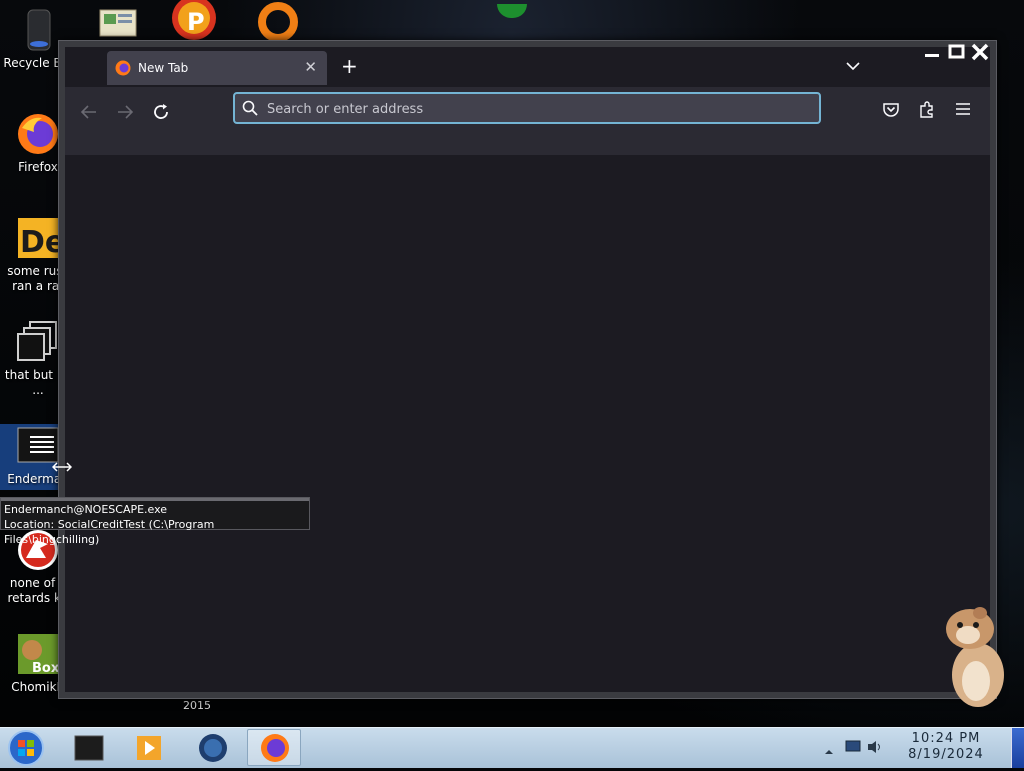 The height and width of the screenshot is (771, 1024). What do you see at coordinates (875, 749) in the screenshot?
I see `volume-icon` at bounding box center [875, 749].